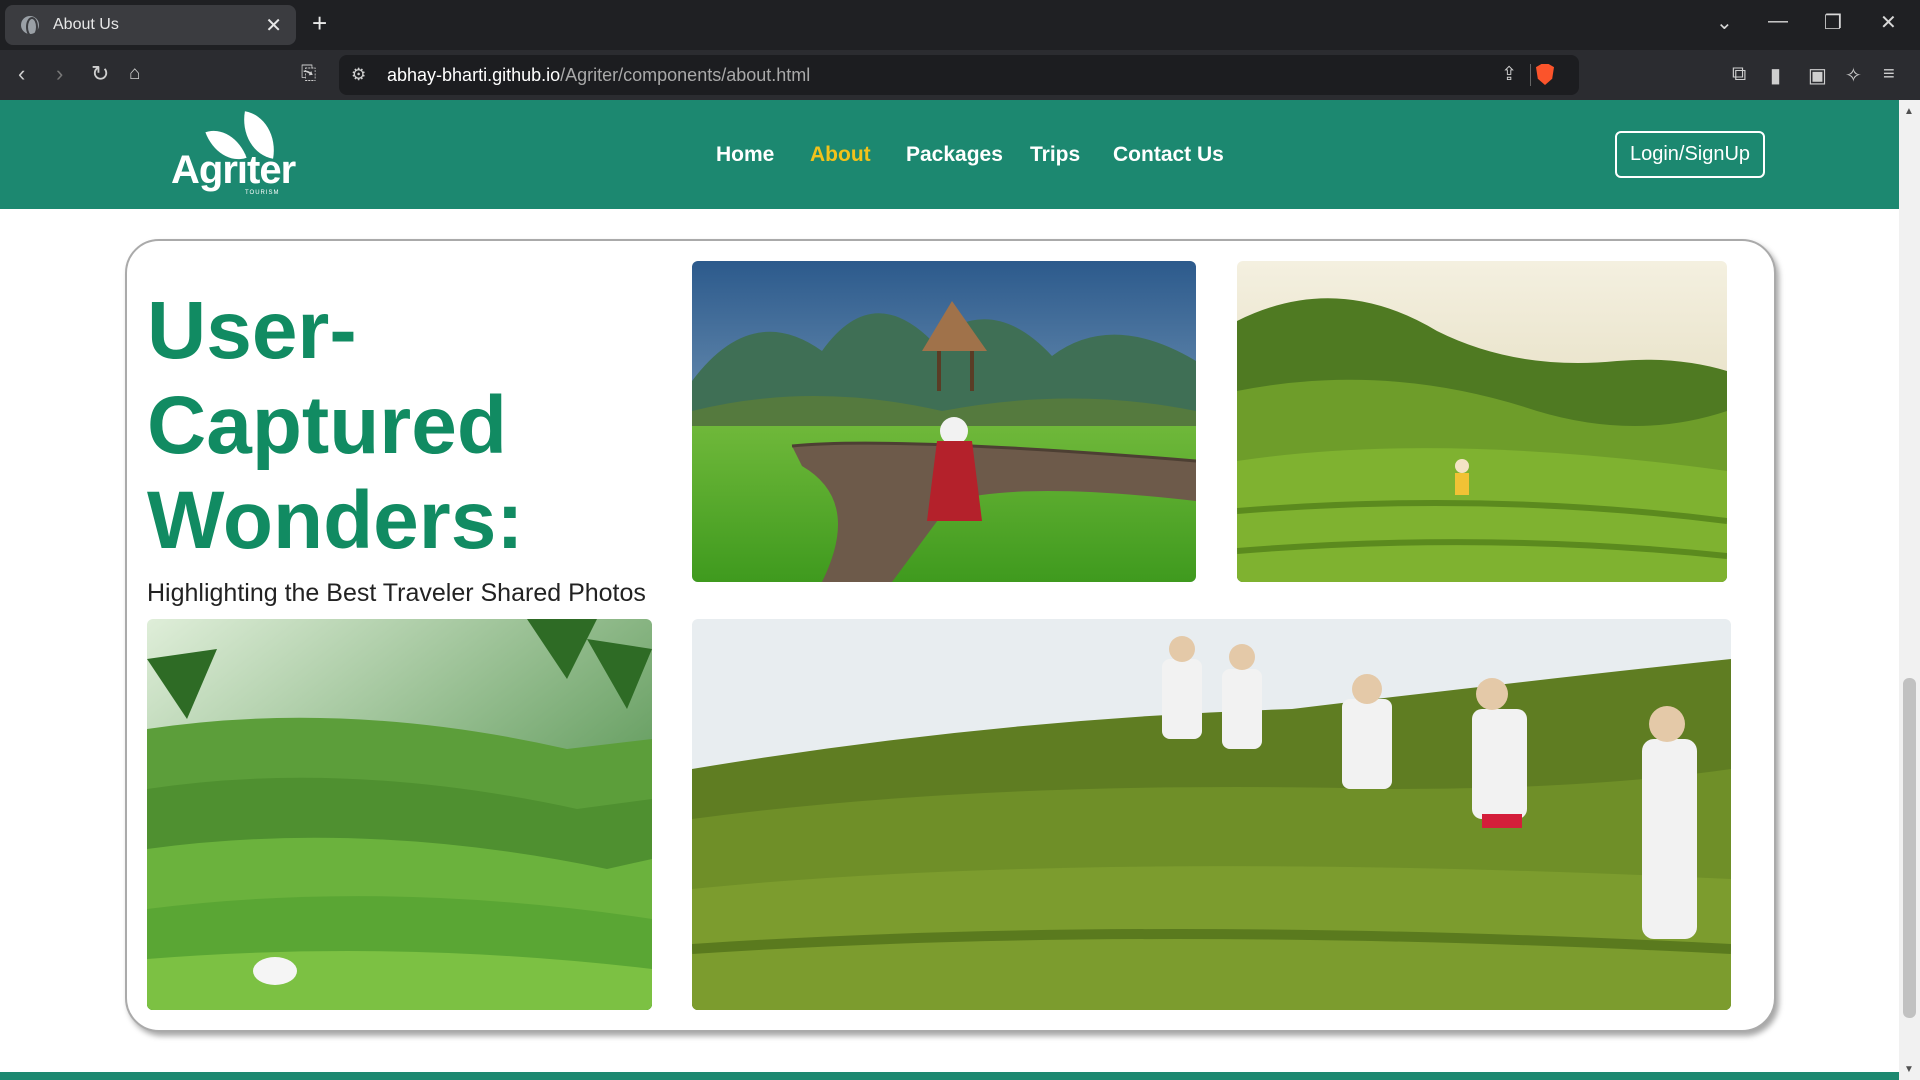  Describe the element at coordinates (944, 421) in the screenshot. I see `photo-boardwalk-rice-field` at that location.